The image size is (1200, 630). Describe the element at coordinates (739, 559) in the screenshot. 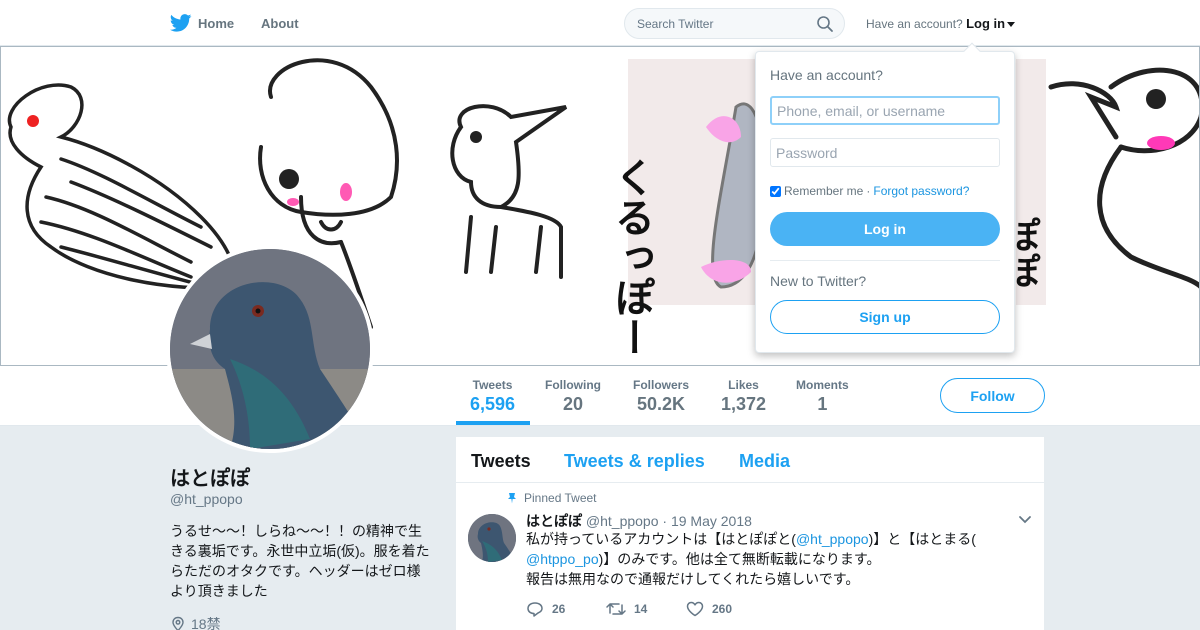

I see `tweet-text-part: )】のみです。他は全て無断転載になります。` at that location.